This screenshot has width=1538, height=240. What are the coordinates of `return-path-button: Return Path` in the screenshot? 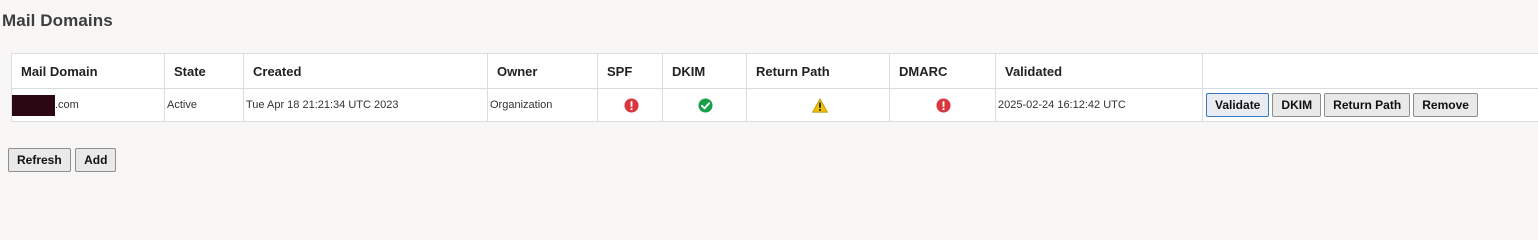 It's located at (1367, 105).